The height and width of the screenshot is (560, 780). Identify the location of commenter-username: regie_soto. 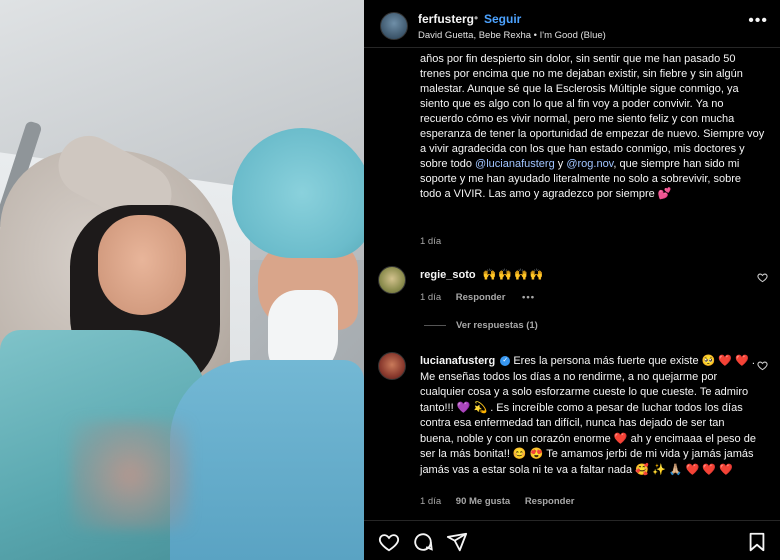
(448, 275).